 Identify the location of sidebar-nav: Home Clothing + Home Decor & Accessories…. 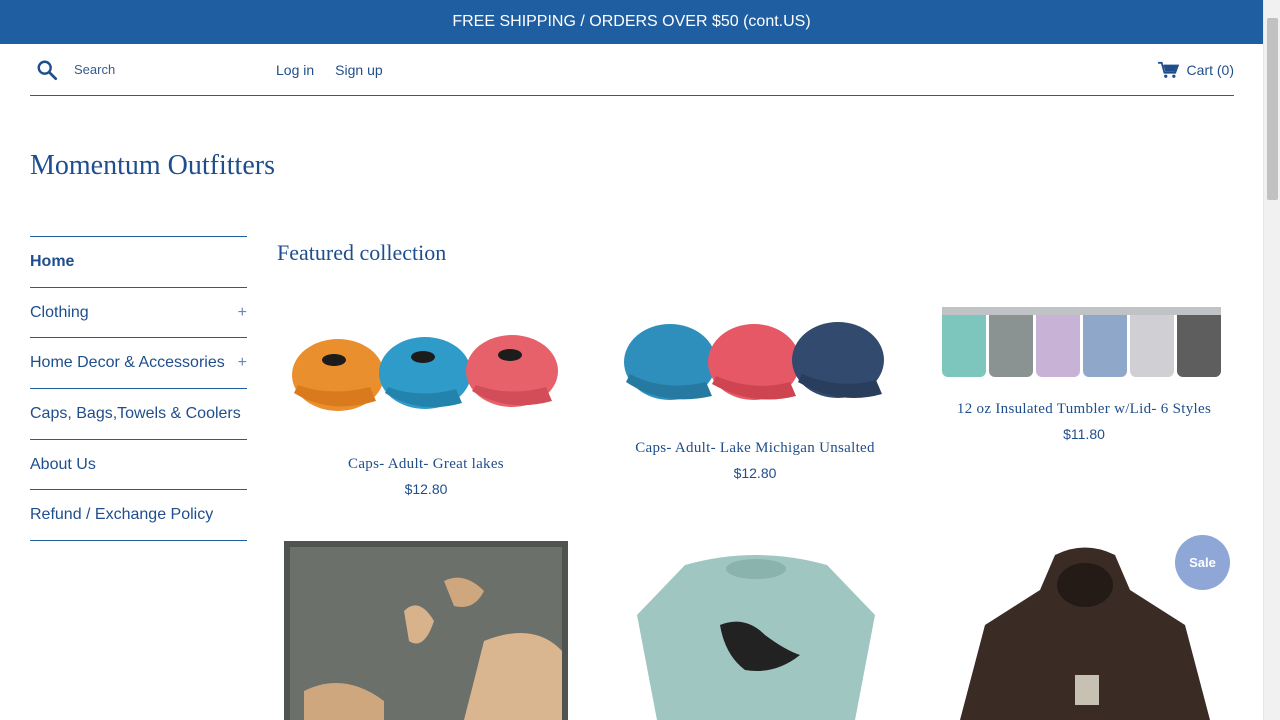
(138, 389).